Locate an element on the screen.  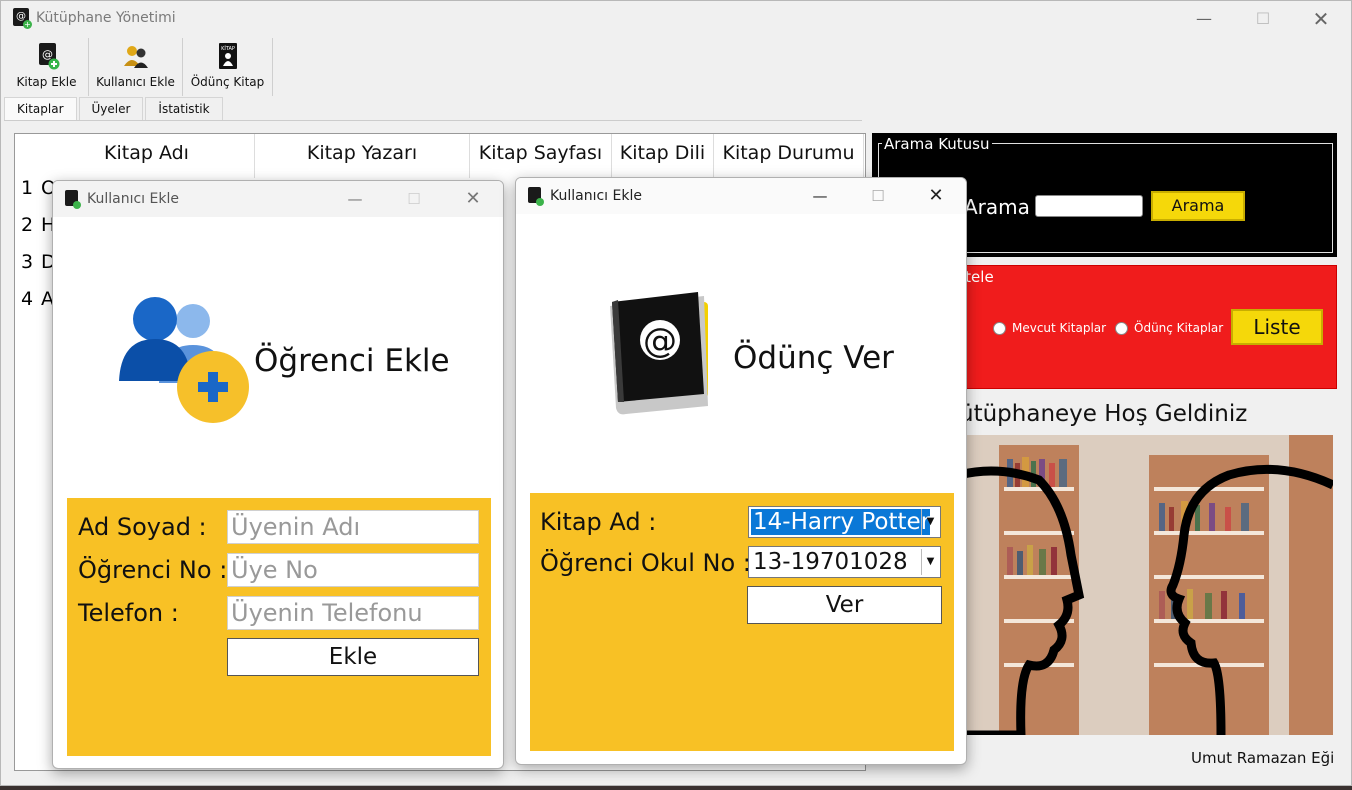
row-number: 1 is located at coordinates (27, 188).